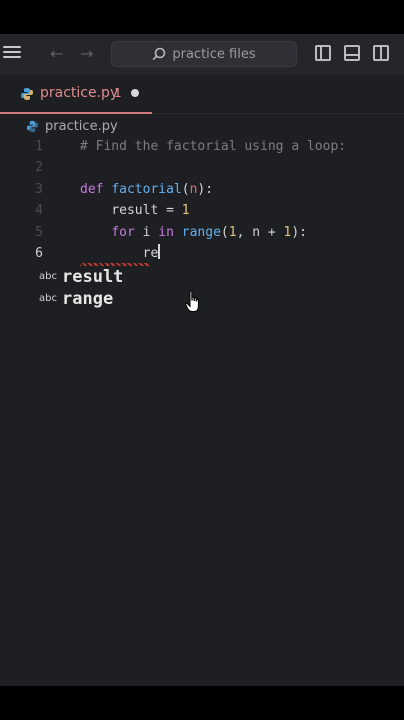 The image size is (404, 720). What do you see at coordinates (118, 93) in the screenshot?
I see `problem-count-badge: 1` at bounding box center [118, 93].